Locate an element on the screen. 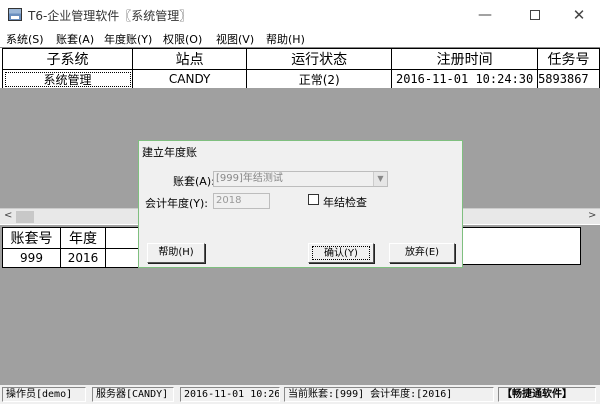 Image resolution: width=600 pixels, height=404 pixels. chevron-down-icon: ▼ is located at coordinates (380, 179).